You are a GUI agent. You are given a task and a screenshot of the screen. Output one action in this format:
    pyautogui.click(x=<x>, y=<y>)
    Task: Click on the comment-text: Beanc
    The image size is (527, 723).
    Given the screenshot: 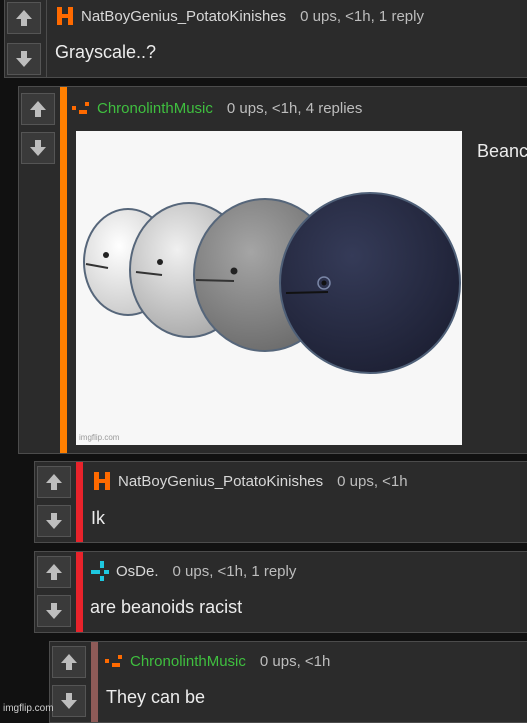 What is the action you would take?
    pyautogui.click(x=502, y=151)
    